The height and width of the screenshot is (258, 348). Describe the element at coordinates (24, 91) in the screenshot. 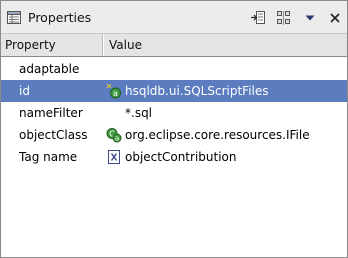

I see `property-name: id` at that location.